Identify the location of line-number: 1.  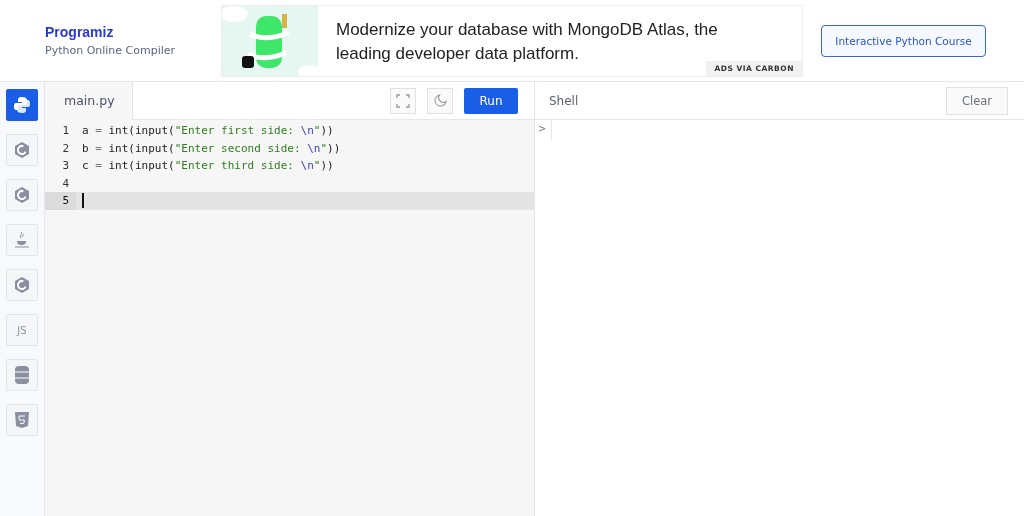
(65, 131).